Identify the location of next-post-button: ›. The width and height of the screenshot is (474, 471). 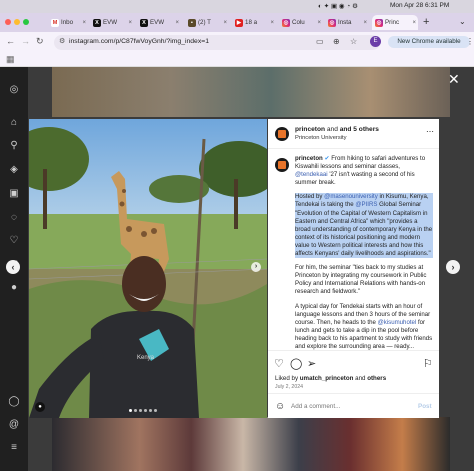
(453, 267).